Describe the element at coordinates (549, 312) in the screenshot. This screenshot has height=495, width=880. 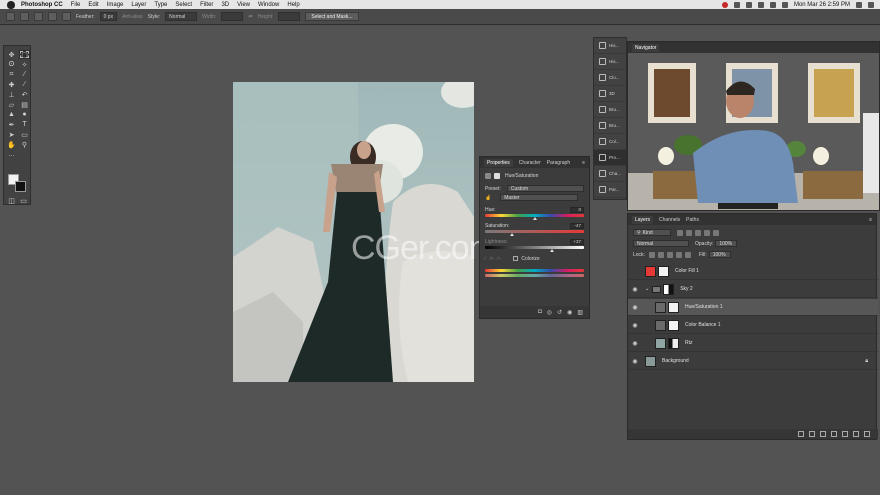
I see `view-previous-icon: ◎` at that location.